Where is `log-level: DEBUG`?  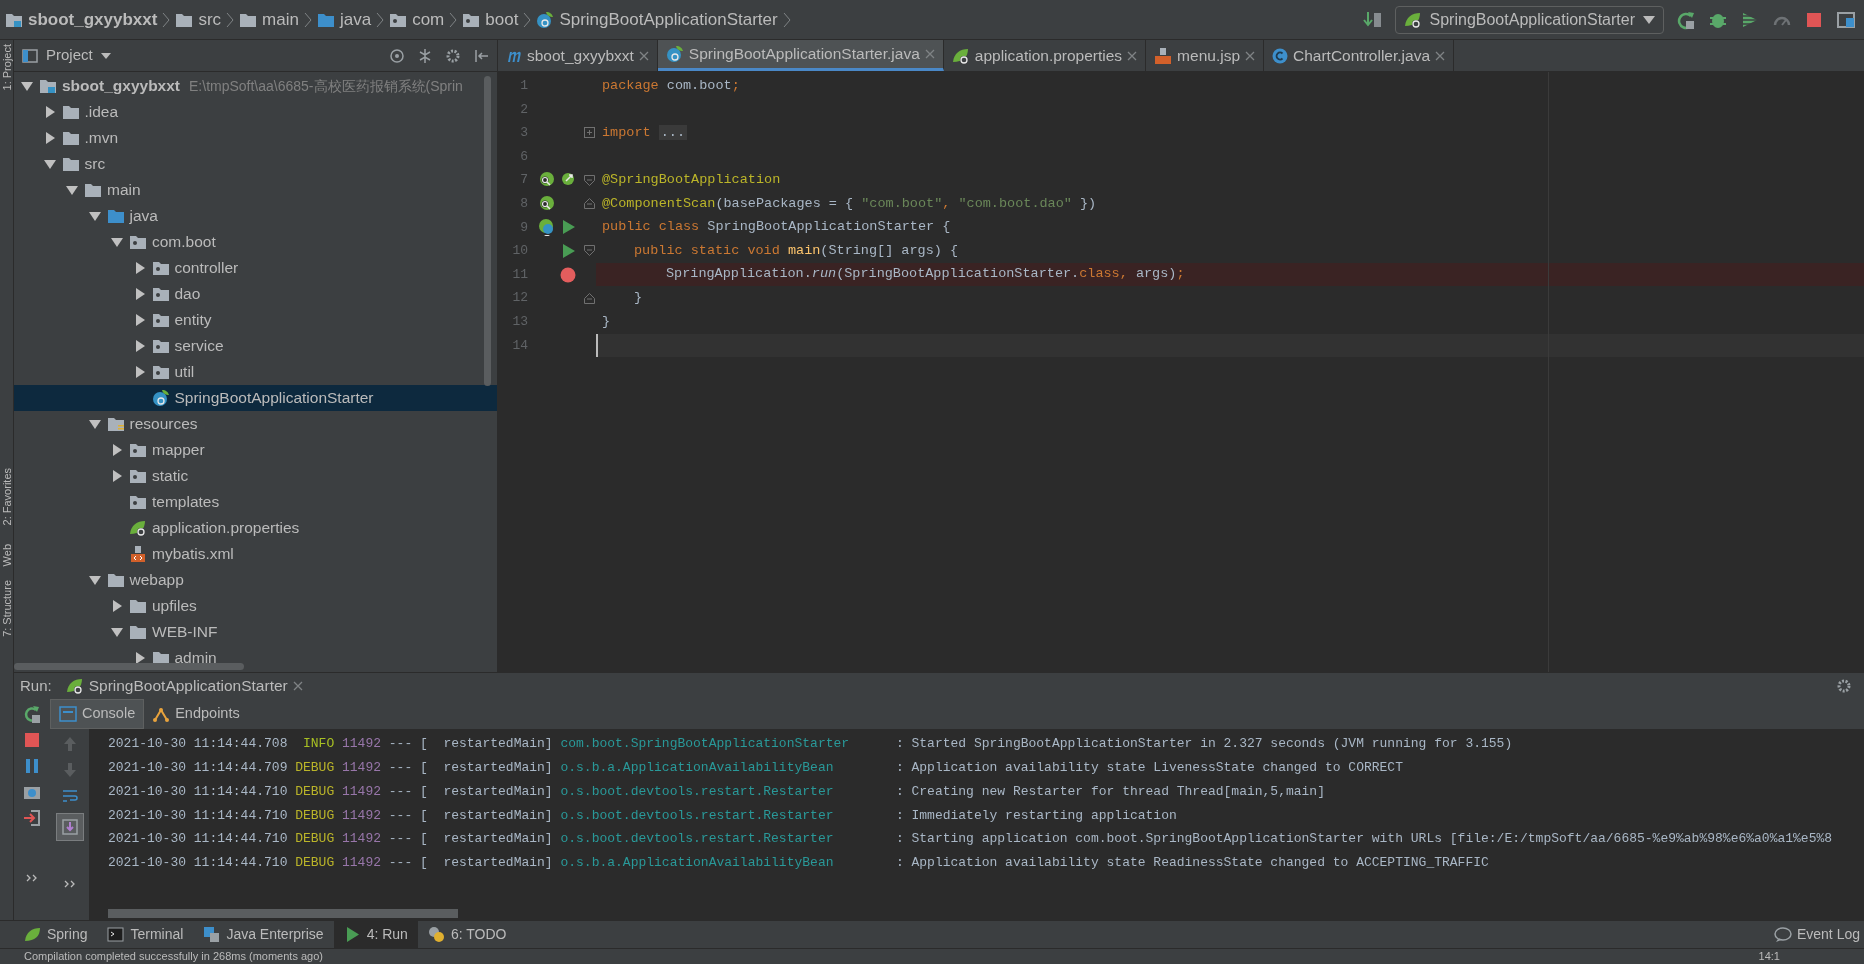 log-level: DEBUG is located at coordinates (315, 815).